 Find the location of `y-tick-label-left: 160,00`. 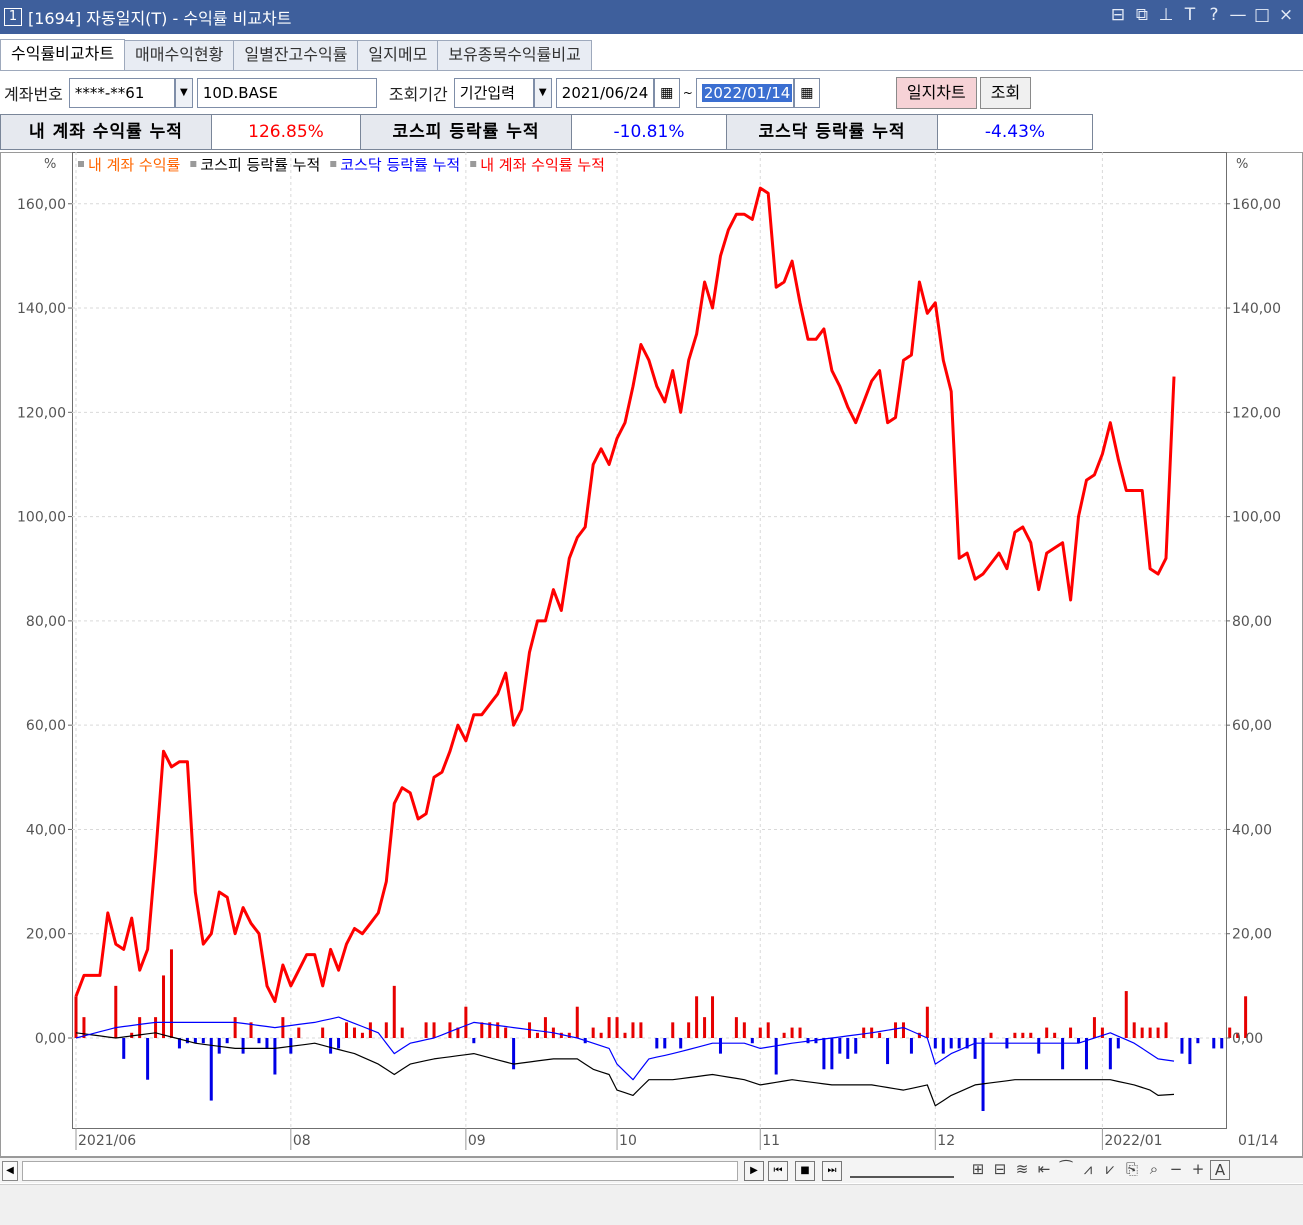

y-tick-label-left: 160,00 is located at coordinates (41, 205).